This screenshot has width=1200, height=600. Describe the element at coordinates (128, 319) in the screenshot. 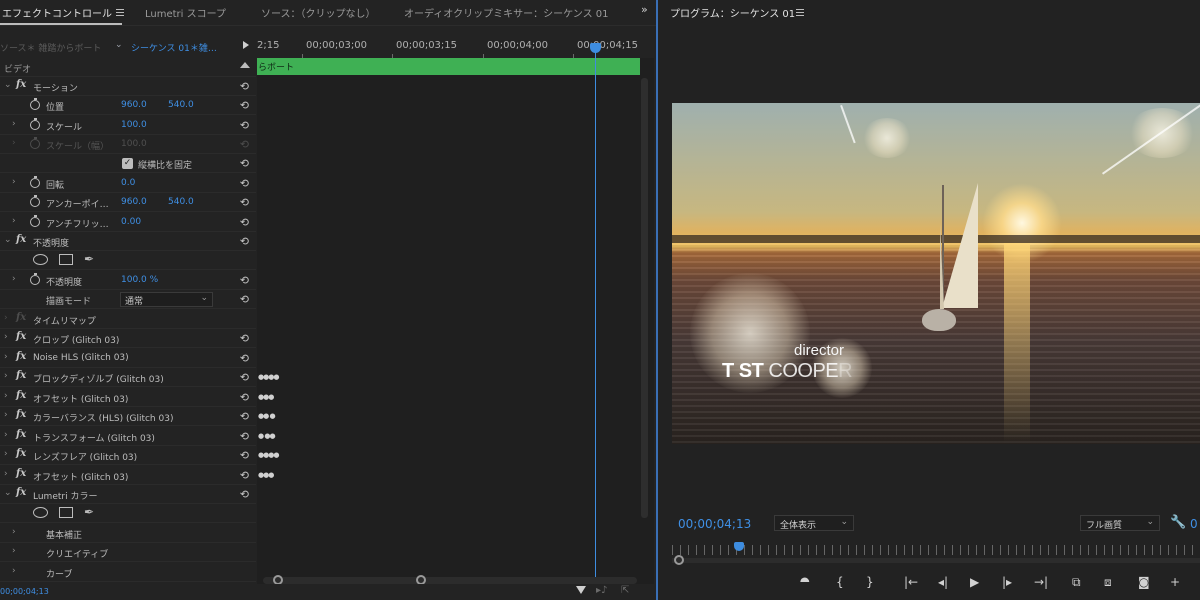

I see `effect-row-time-remap: › fx タイムリマップ` at that location.